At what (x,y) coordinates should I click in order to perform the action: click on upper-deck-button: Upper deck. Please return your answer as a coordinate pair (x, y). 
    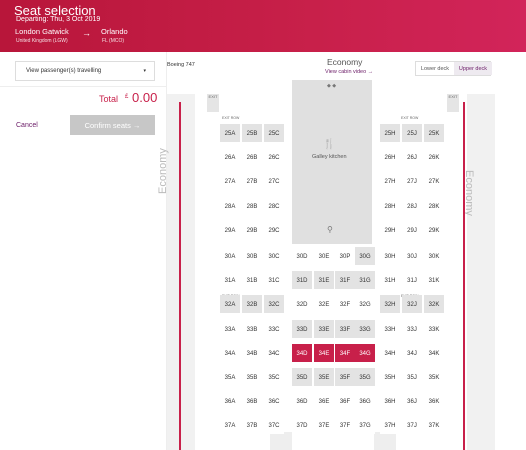
    Looking at the image, I should click on (473, 68).